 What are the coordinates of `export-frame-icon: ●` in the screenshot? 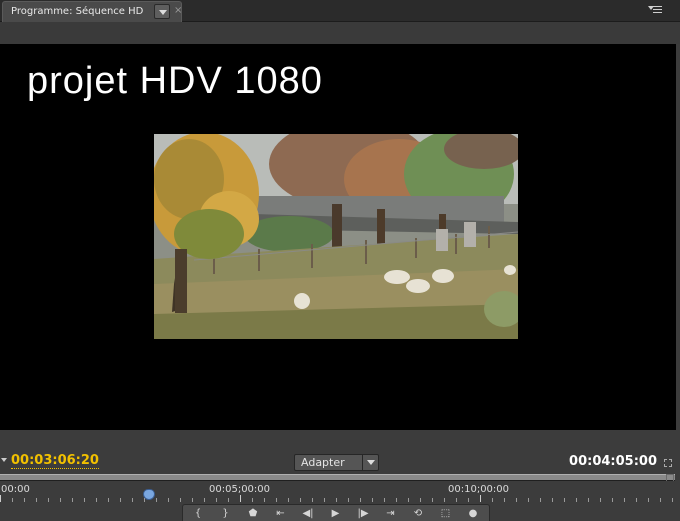 It's located at (473, 513).